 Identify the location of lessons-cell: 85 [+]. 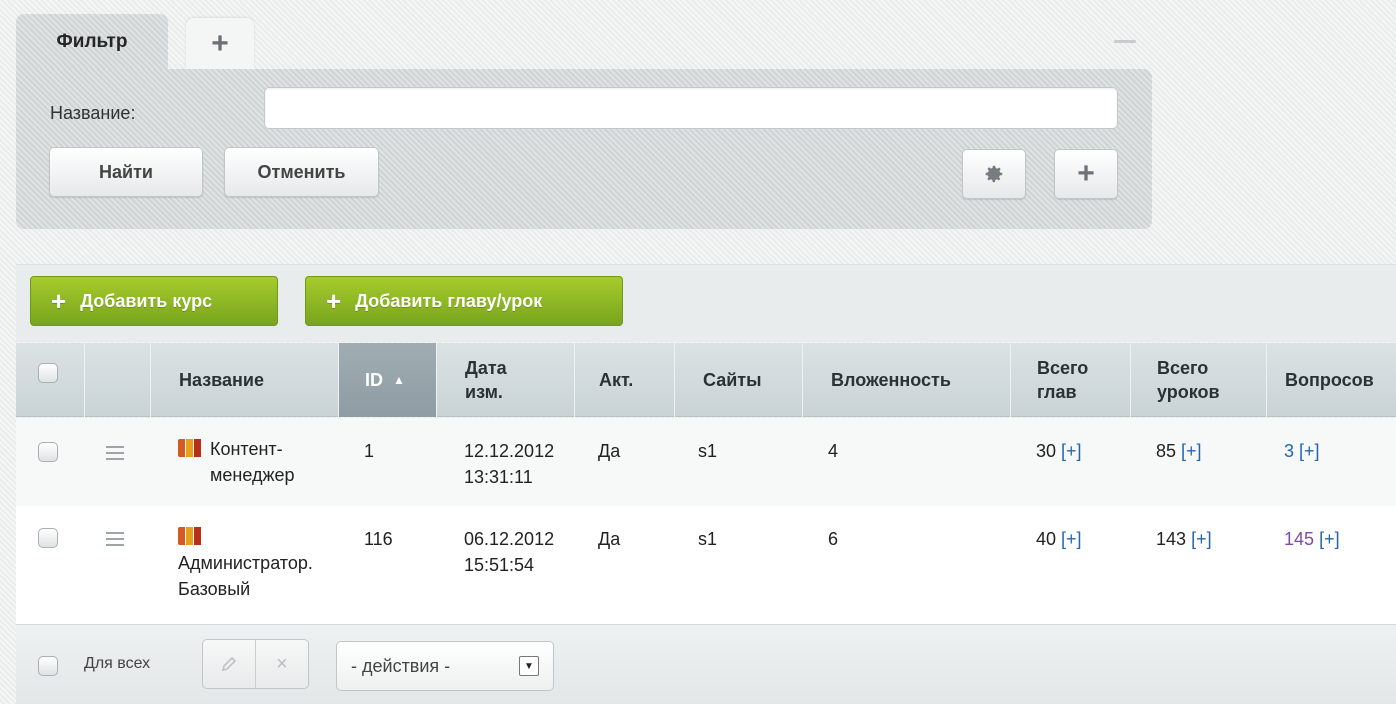
(1179, 451).